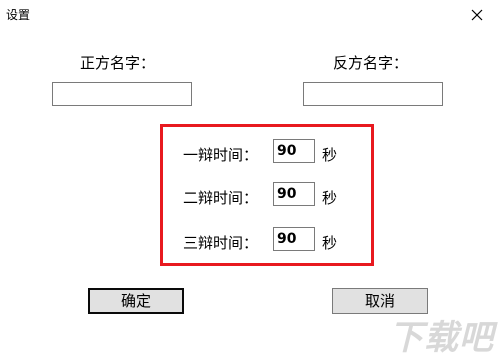  Describe the element at coordinates (250, 15) in the screenshot. I see `title-bar: 设置` at that location.